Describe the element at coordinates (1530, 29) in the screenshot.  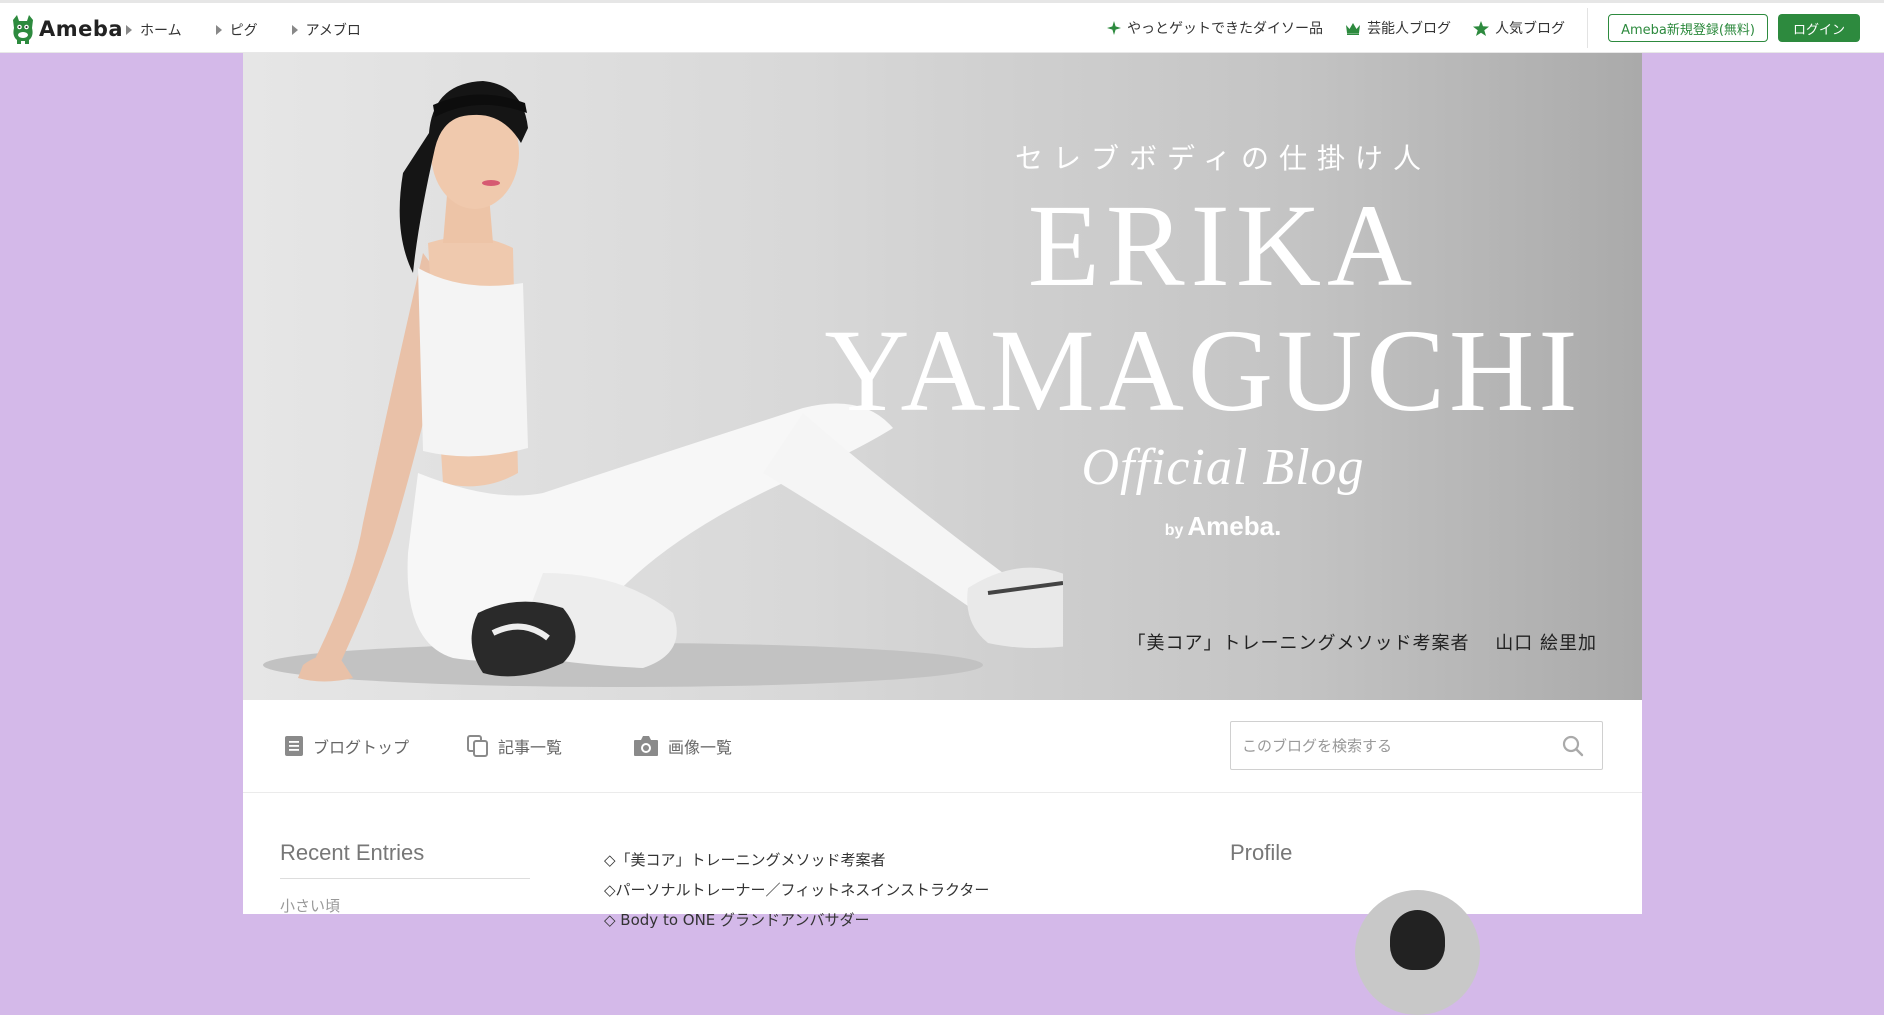
I see `promo-popular-blog-label: 人気ブログ` at that location.